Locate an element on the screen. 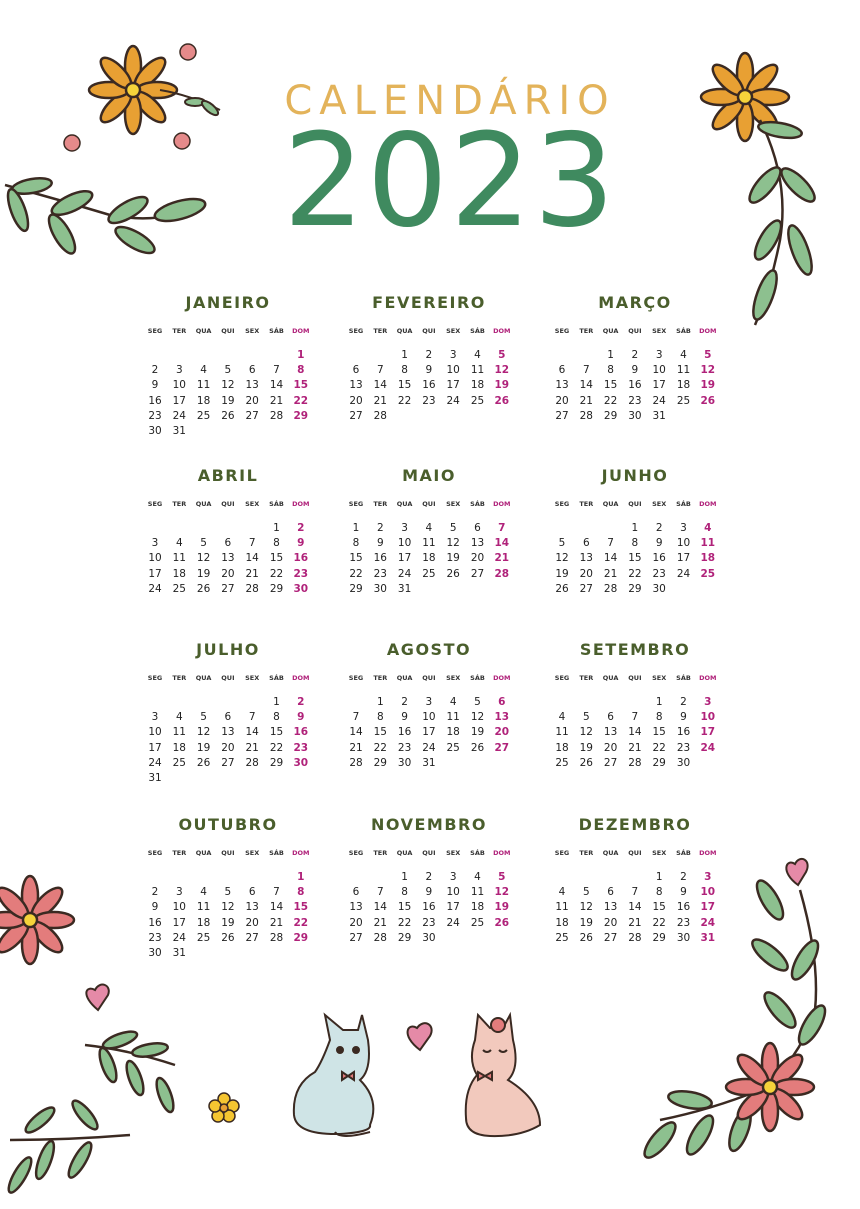 Image resolution: width=860 pixels, height=1209 pixels. month-name: JANEIRO is located at coordinates (228, 302).